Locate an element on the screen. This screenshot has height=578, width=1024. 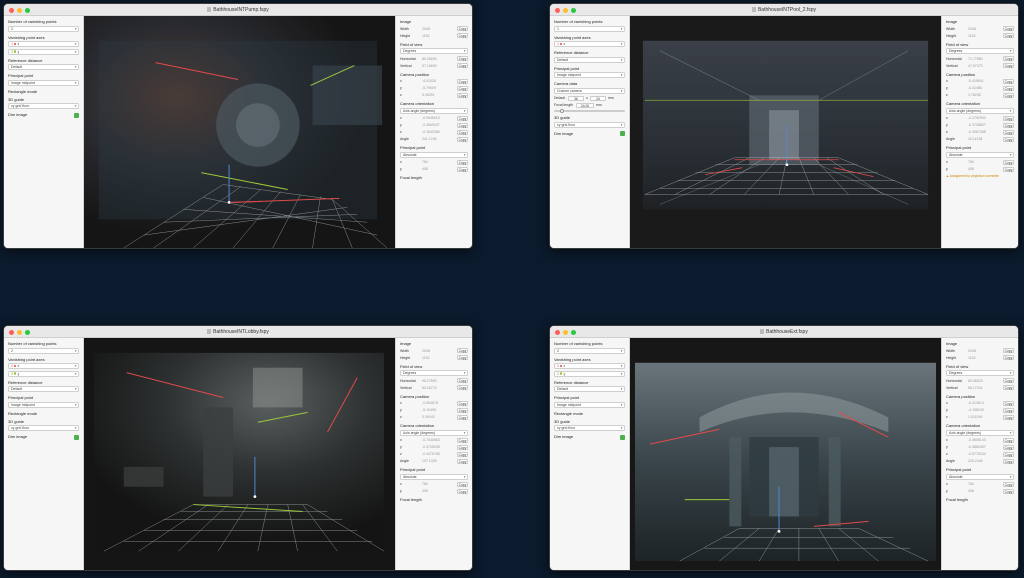
title-bar: BathhouseINTLobby.fspy is located at coordinates (238, 332).